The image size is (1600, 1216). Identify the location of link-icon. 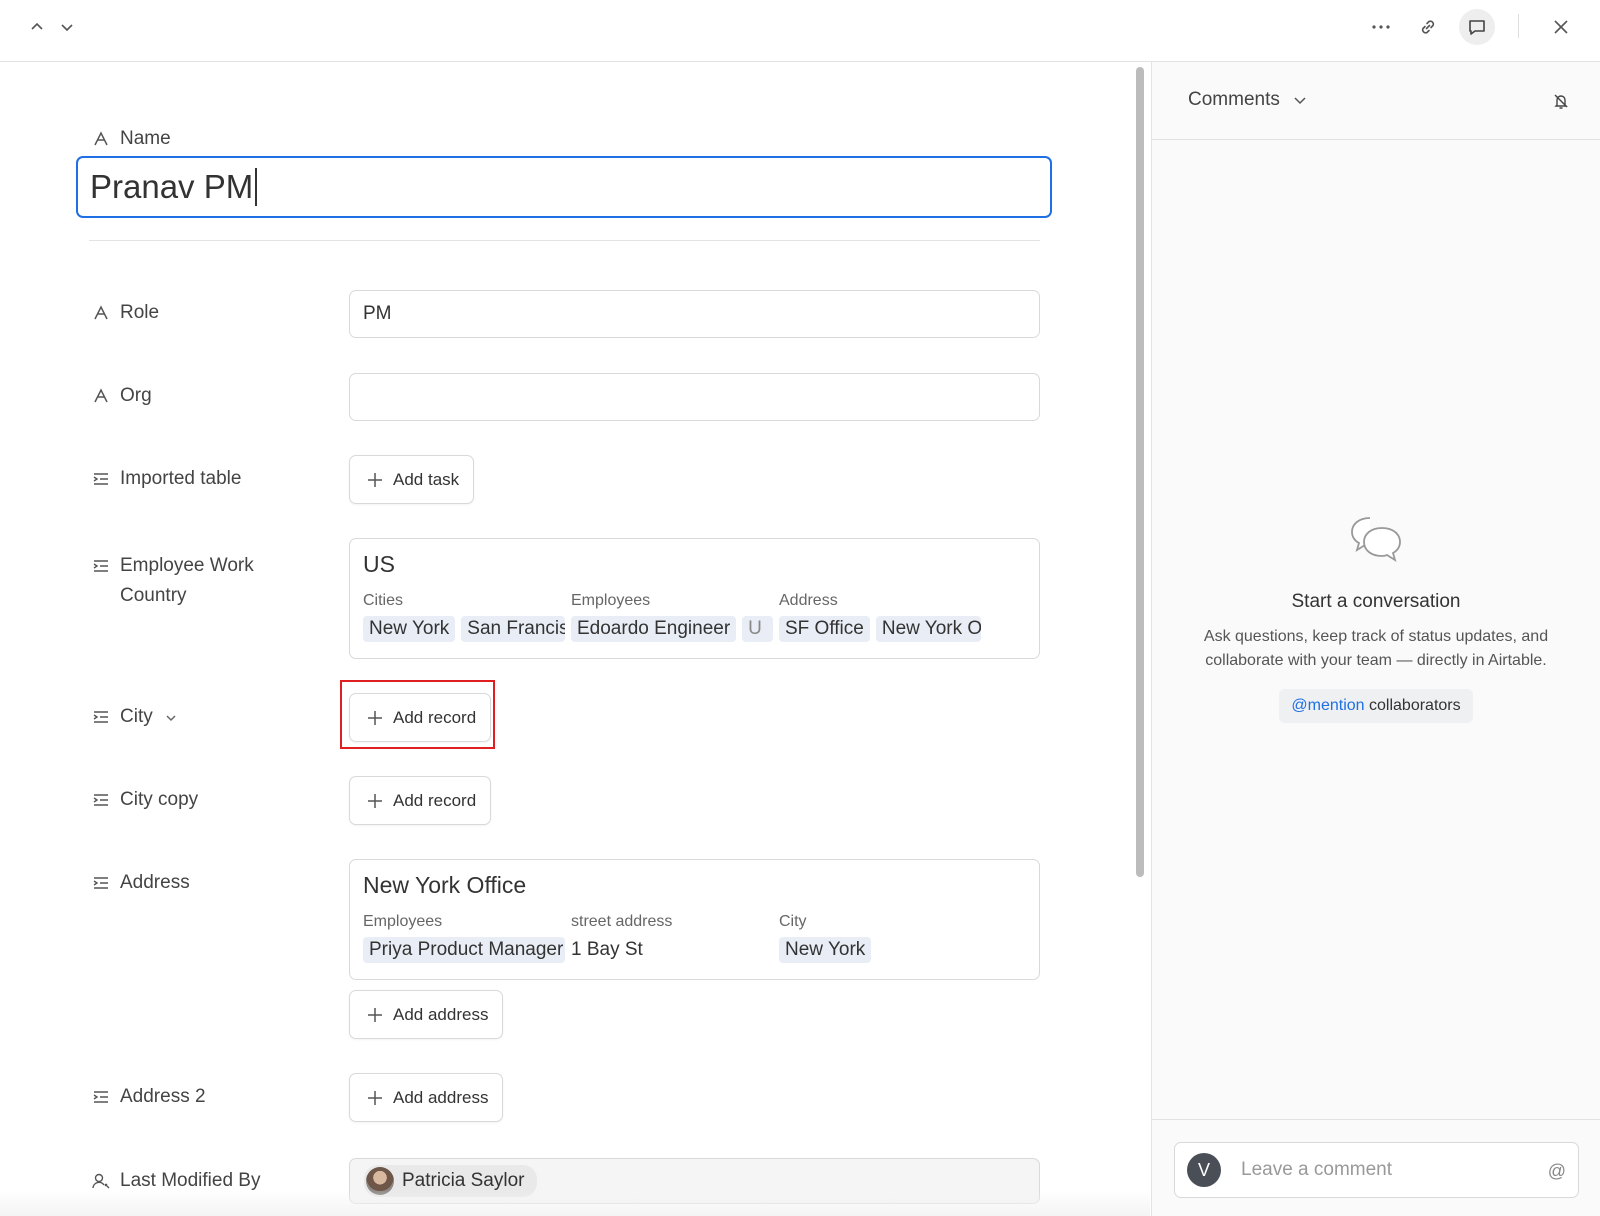
(1428, 27).